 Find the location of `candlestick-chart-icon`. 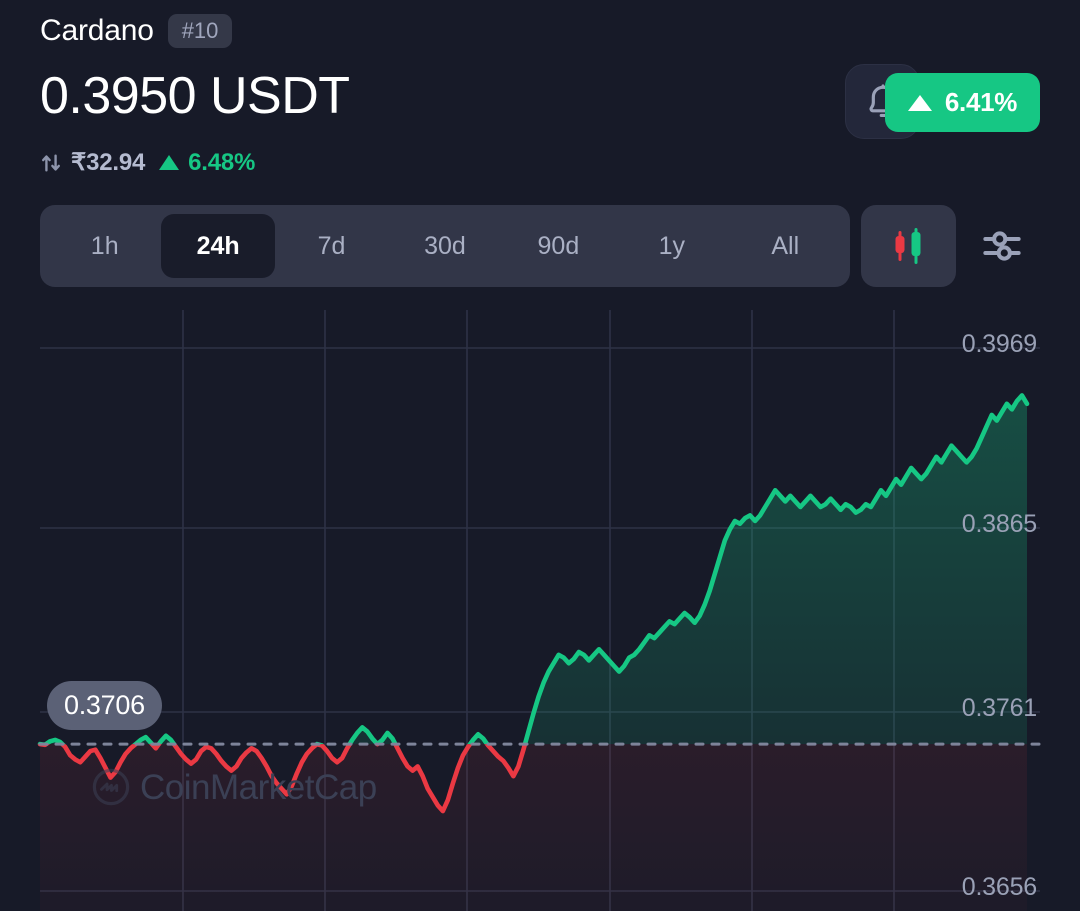

candlestick-chart-icon is located at coordinates (907, 246).